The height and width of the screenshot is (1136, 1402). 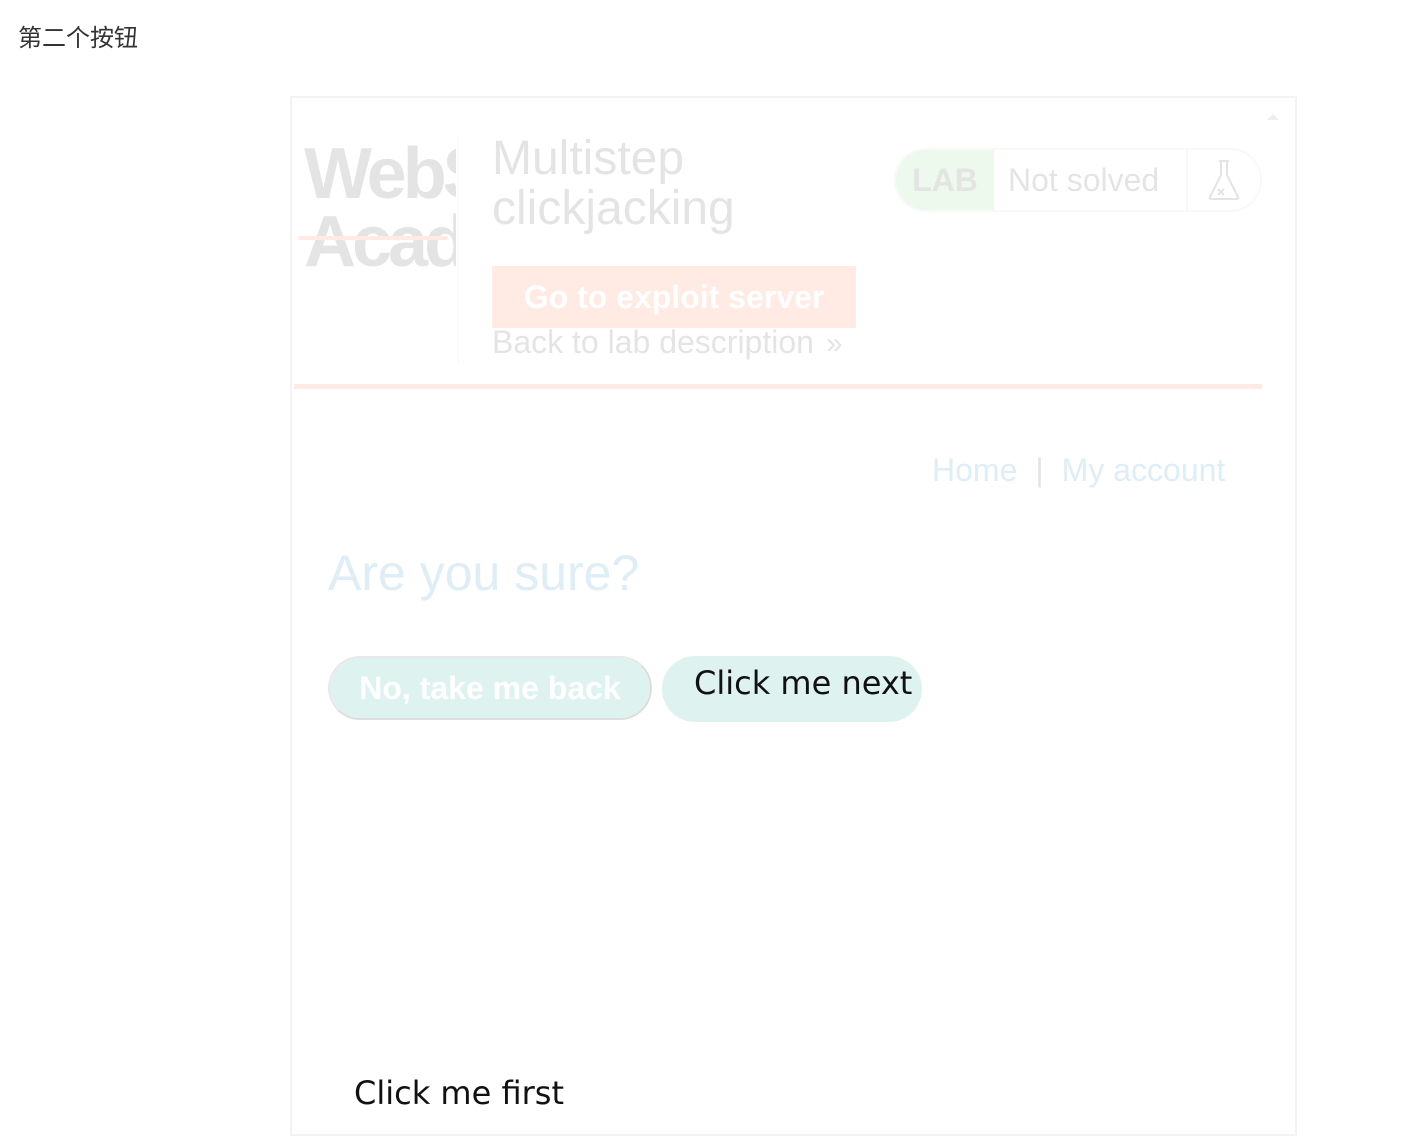 What do you see at coordinates (458, 249) in the screenshot?
I see `header-divider` at bounding box center [458, 249].